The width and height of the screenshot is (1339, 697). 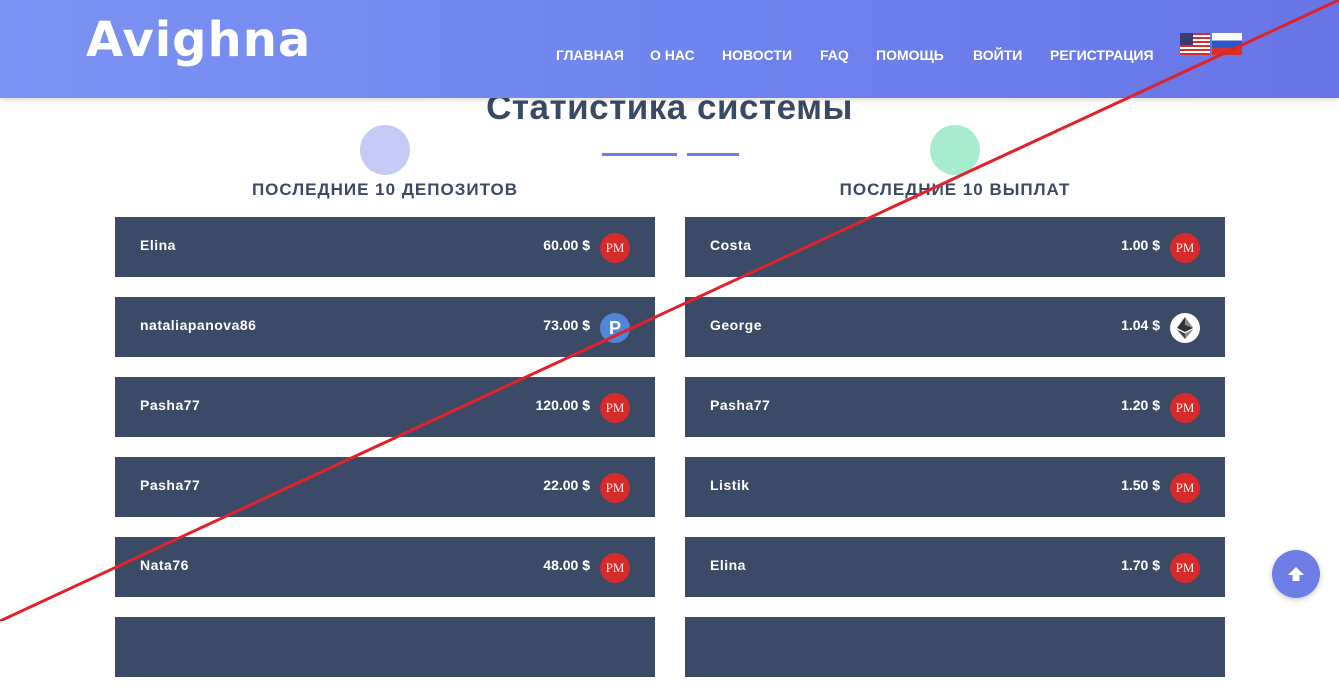 What do you see at coordinates (1102, 55) in the screenshot?
I see `nav-link-register: РЕГИСТРАЦИЯ` at bounding box center [1102, 55].